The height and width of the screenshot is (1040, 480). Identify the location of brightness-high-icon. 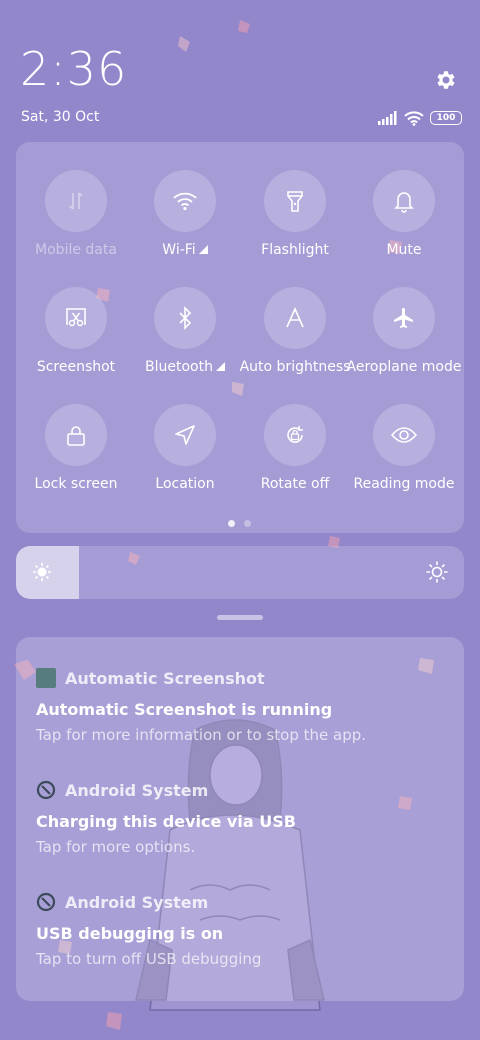
(437, 572).